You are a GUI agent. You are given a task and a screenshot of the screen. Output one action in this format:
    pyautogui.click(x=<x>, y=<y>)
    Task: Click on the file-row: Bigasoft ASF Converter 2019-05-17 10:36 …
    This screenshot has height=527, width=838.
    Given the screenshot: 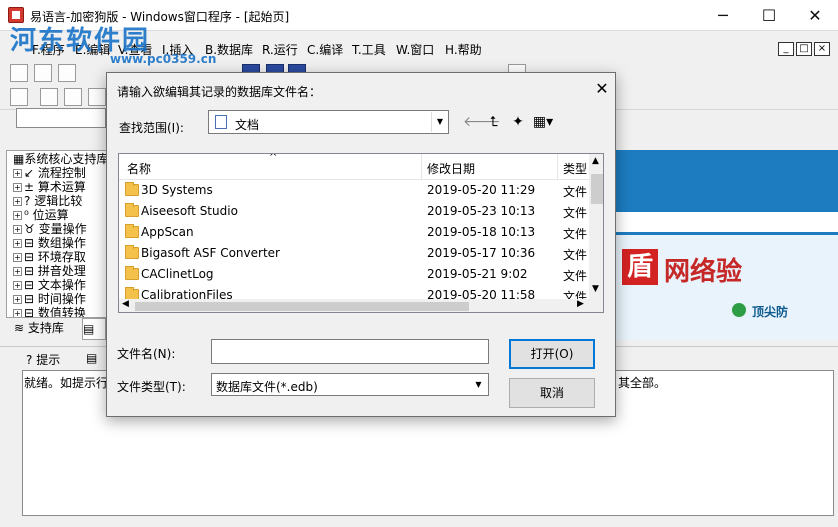 What is the action you would take?
    pyautogui.click(x=354, y=253)
    